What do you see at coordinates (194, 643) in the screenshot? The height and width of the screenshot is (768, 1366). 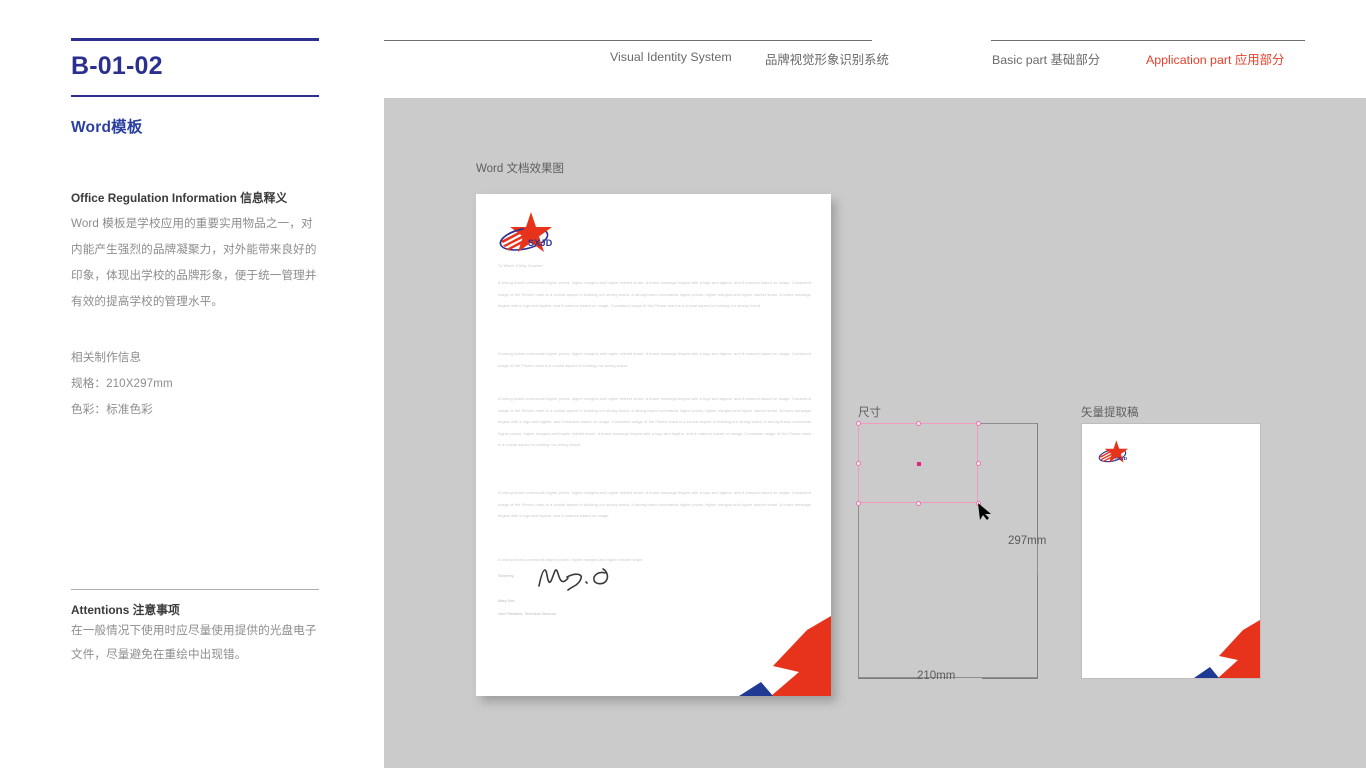 I see `attentions-body: 在一般情况下使用时应尽量使用提供的光盘电子文件，尽量避免在重绘中出现错。` at bounding box center [194, 643].